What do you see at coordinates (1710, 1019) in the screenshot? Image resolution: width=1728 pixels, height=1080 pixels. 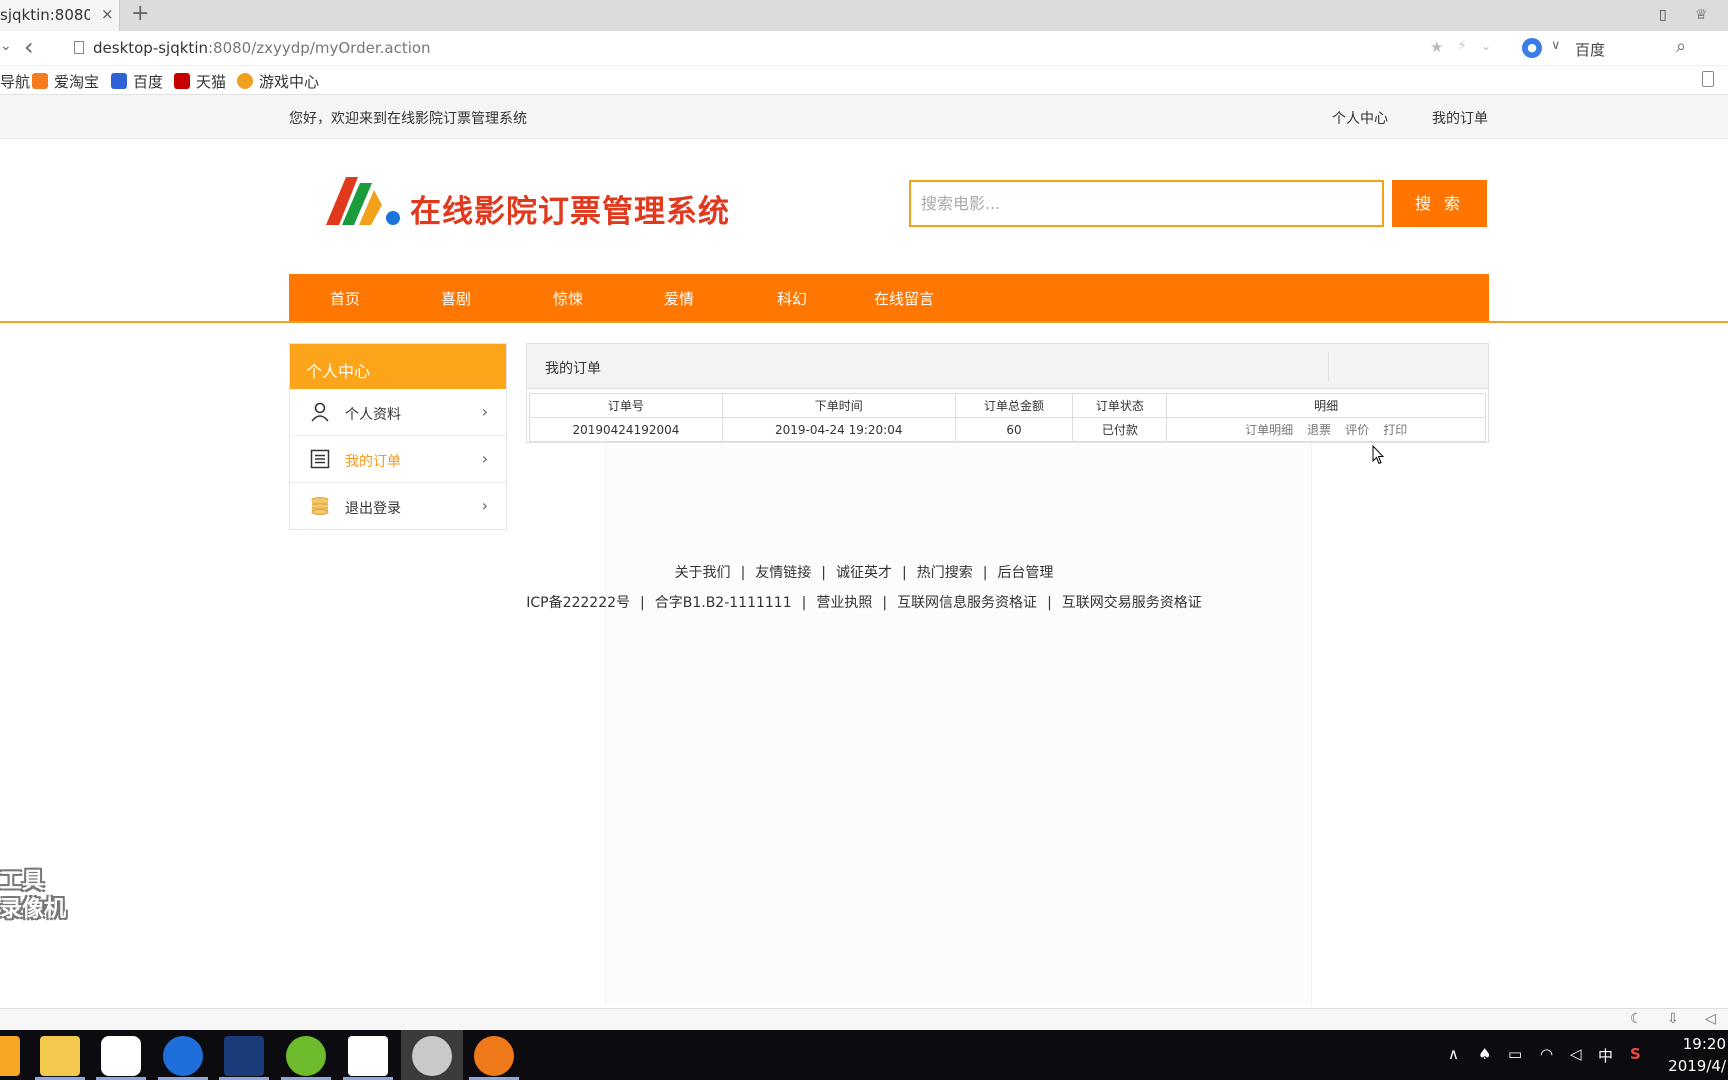 I see `volume-icon: ◁` at bounding box center [1710, 1019].